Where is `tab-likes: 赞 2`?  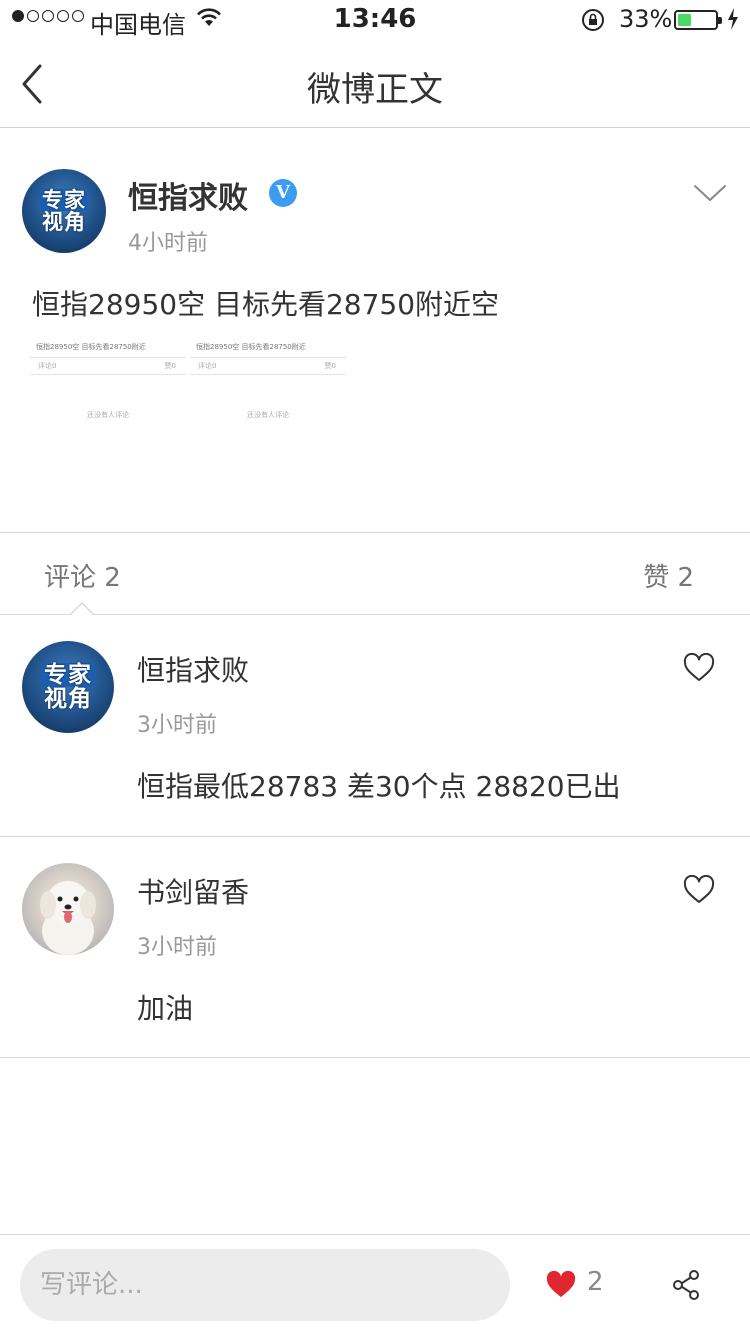
tab-likes: 赞 2 is located at coordinates (668, 575).